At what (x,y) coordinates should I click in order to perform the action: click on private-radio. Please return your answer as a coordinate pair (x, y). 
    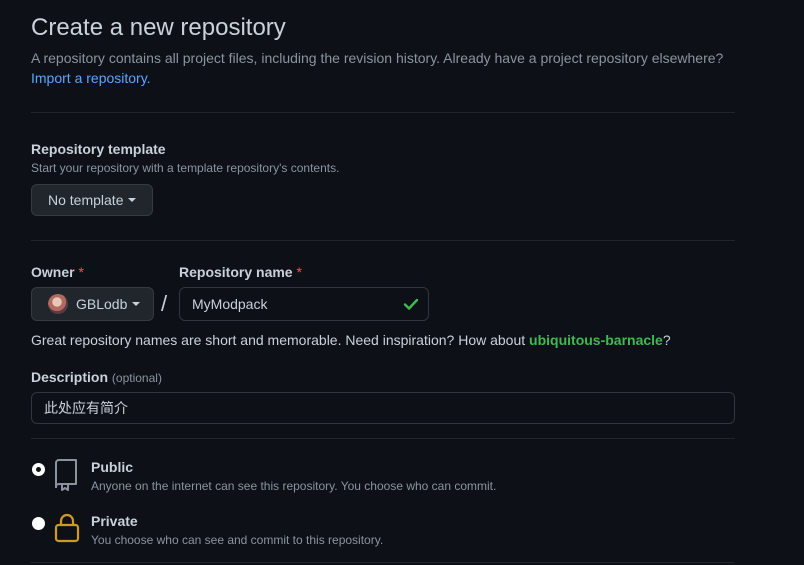
    Looking at the image, I should click on (38, 523).